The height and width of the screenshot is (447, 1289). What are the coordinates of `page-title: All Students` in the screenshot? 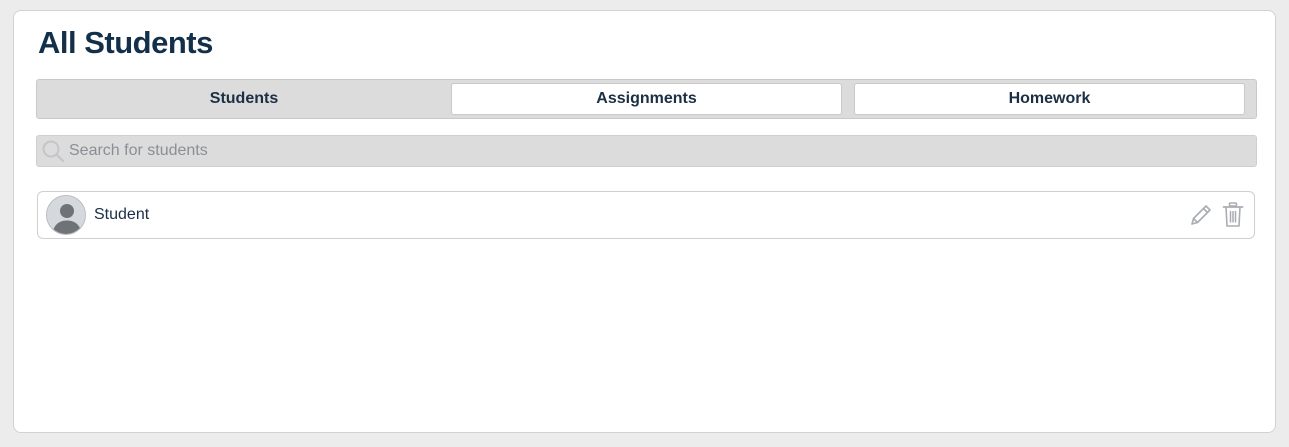 It's located at (125, 42).